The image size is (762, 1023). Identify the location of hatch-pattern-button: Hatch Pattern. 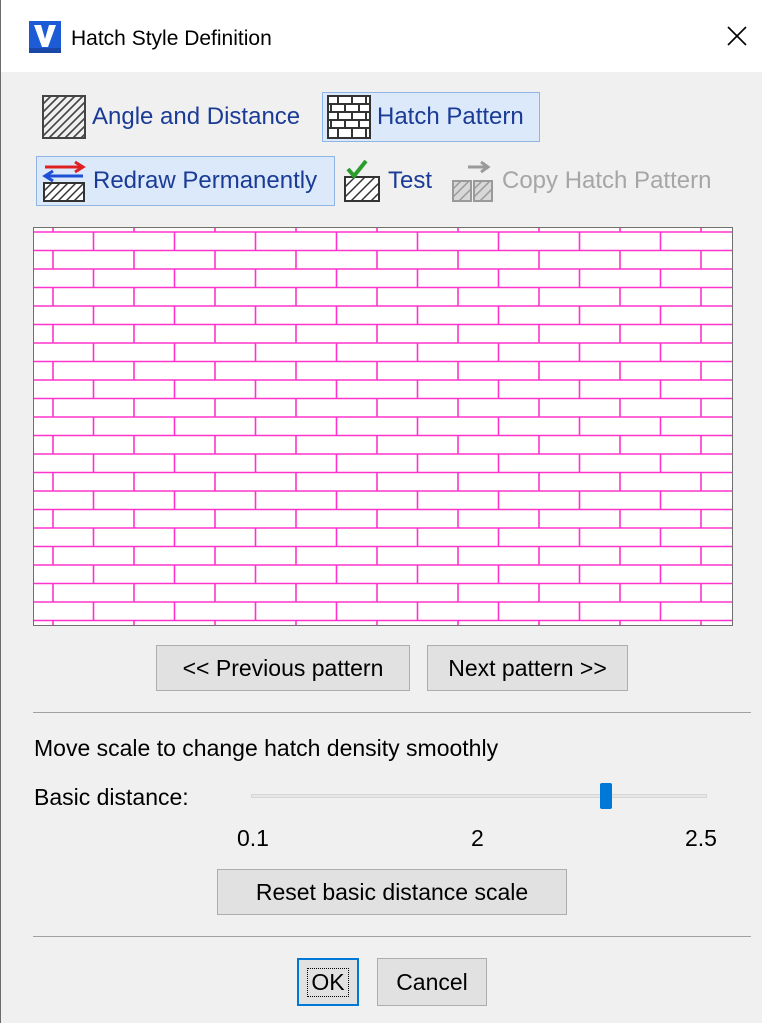
(431, 117).